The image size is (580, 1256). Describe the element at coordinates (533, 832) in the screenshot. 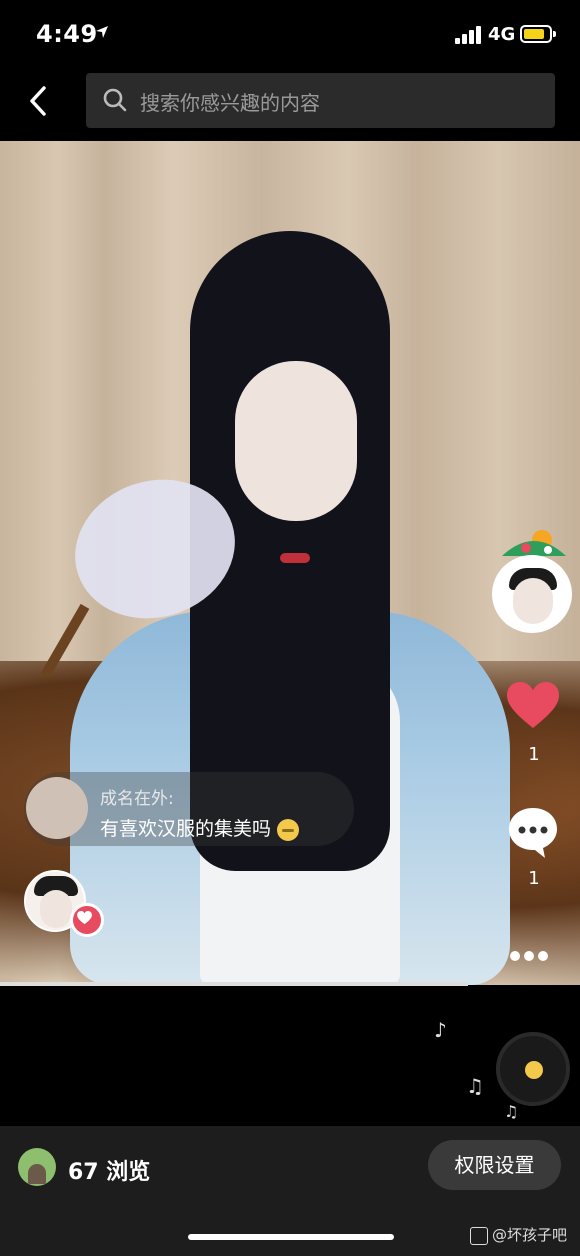

I see `comment-icon` at that location.